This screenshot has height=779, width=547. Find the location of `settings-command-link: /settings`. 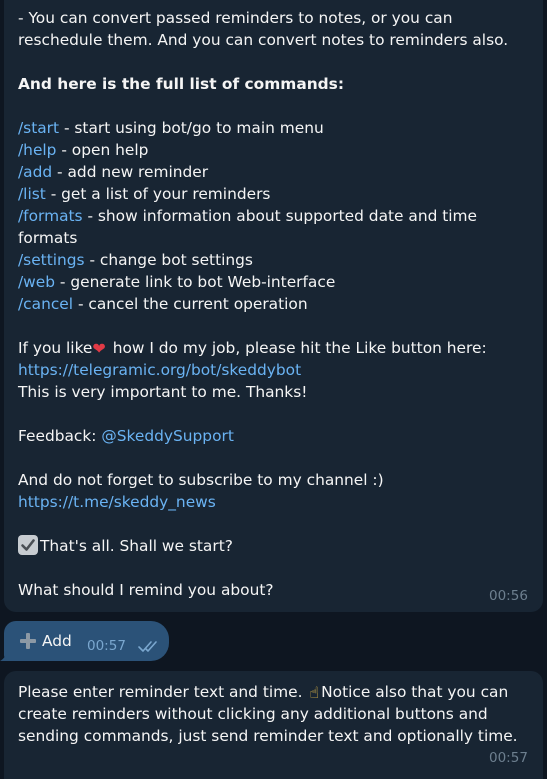

settings-command-link: /settings is located at coordinates (51, 260).